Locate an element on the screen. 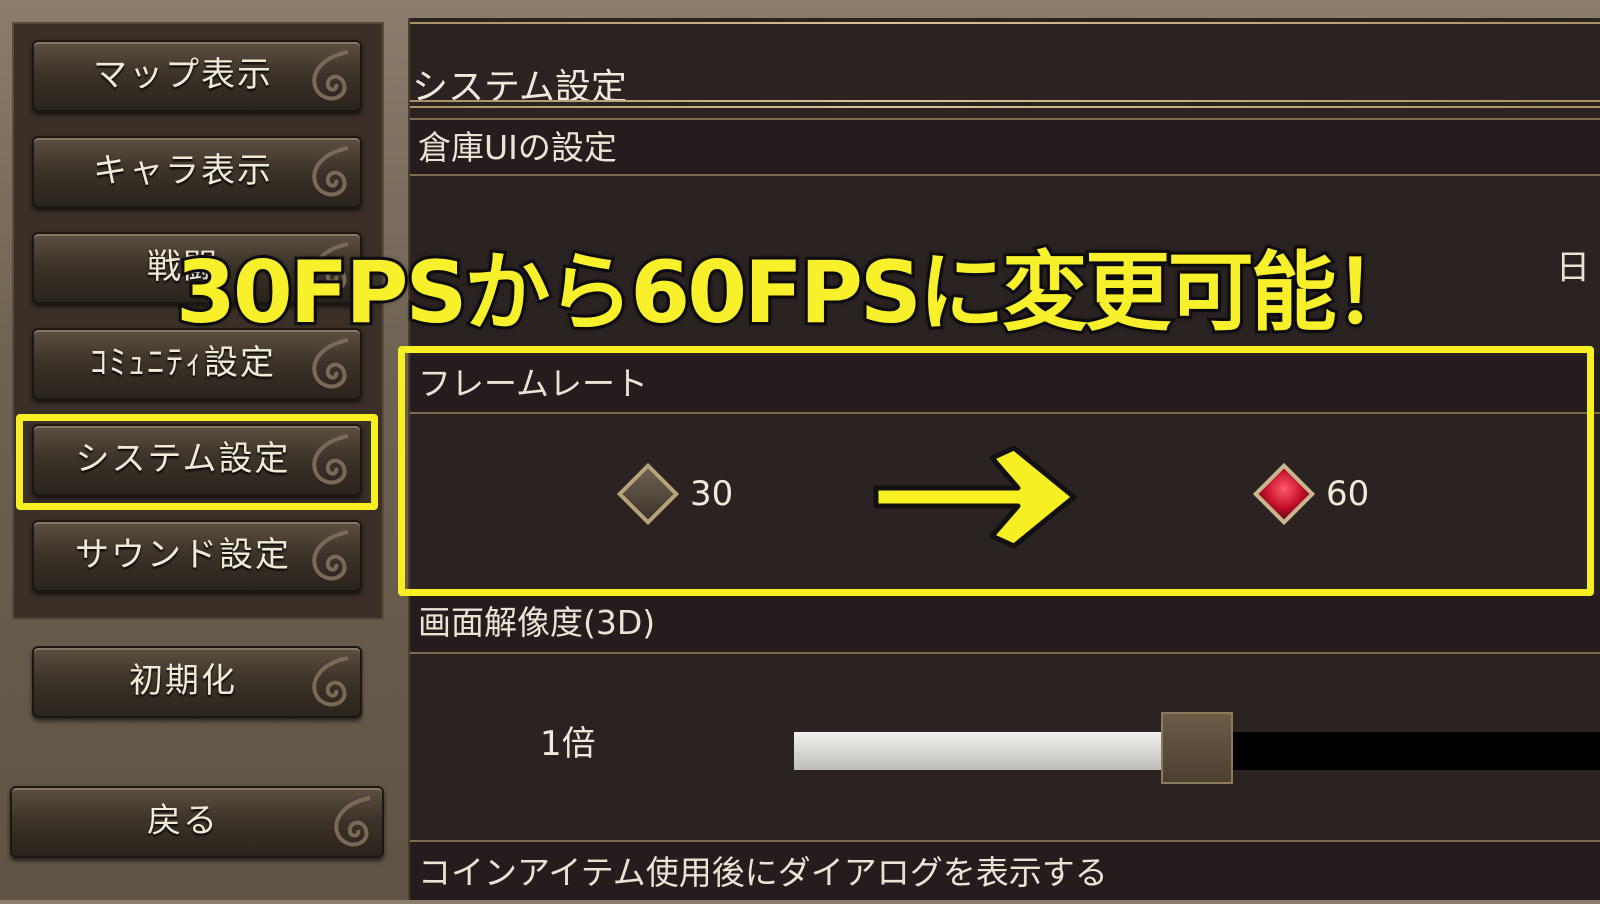 The height and width of the screenshot is (904, 1600). menu-button-map: マップ表示 is located at coordinates (197, 76).